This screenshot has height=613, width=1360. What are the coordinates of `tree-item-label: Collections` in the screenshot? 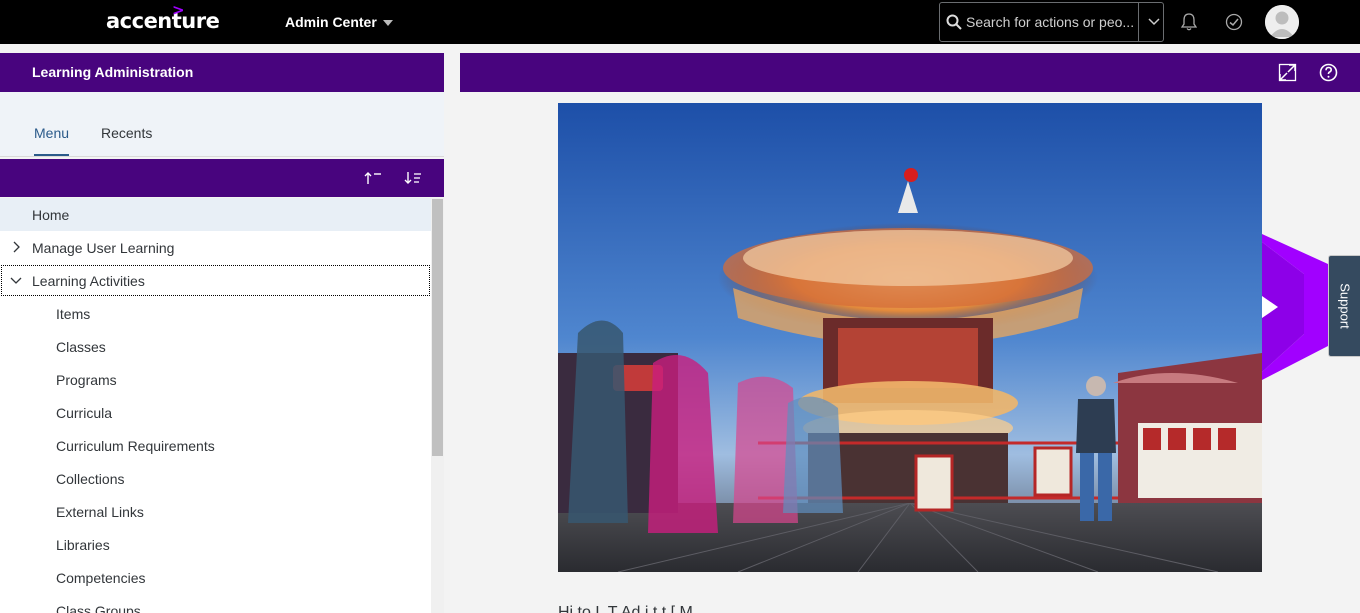 It's located at (90, 478).